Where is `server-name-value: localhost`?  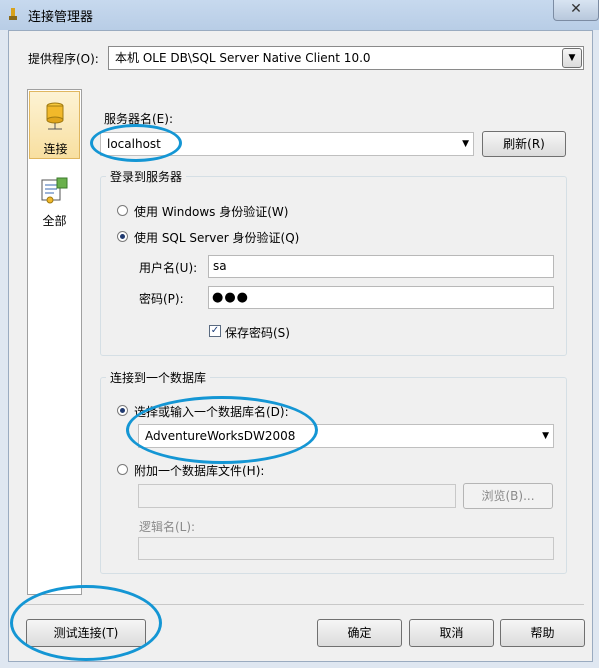
server-name-value: localhost is located at coordinates (134, 144).